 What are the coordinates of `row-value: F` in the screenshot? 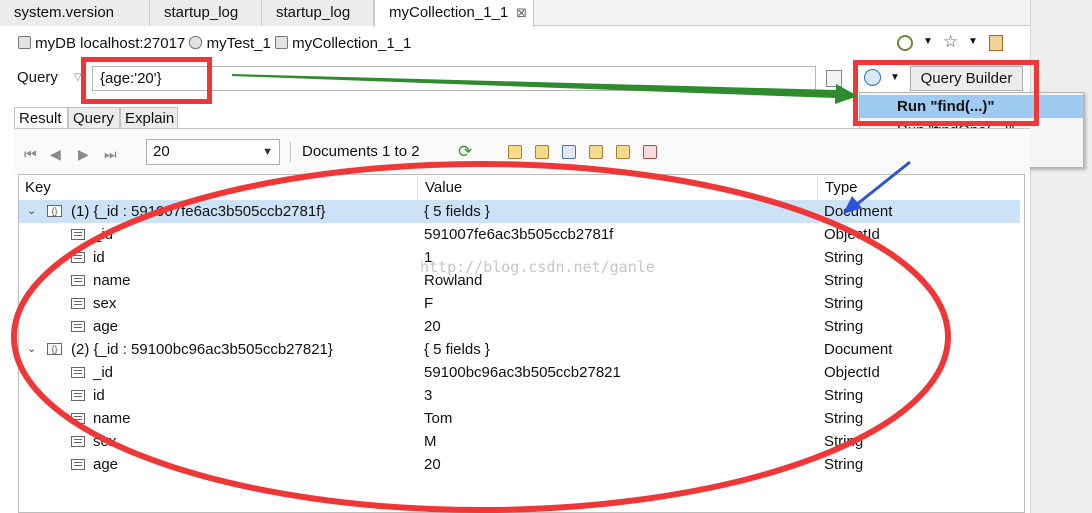 It's located at (429, 303).